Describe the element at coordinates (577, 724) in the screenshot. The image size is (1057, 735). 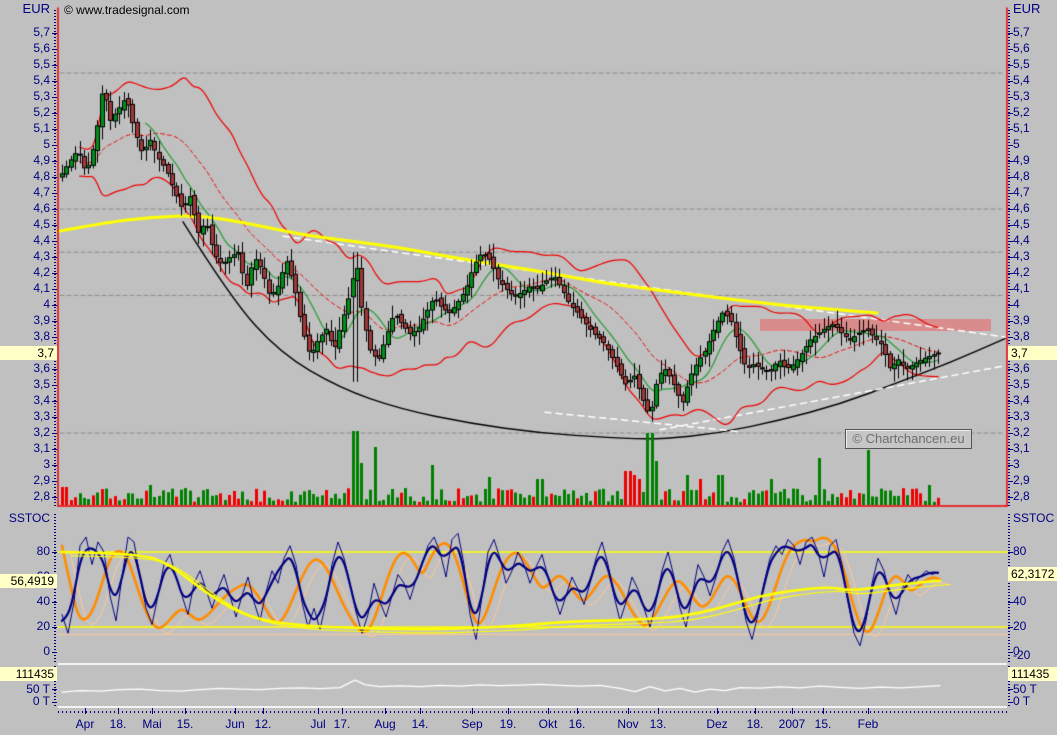
I see `x-axis-label: 16.` at that location.